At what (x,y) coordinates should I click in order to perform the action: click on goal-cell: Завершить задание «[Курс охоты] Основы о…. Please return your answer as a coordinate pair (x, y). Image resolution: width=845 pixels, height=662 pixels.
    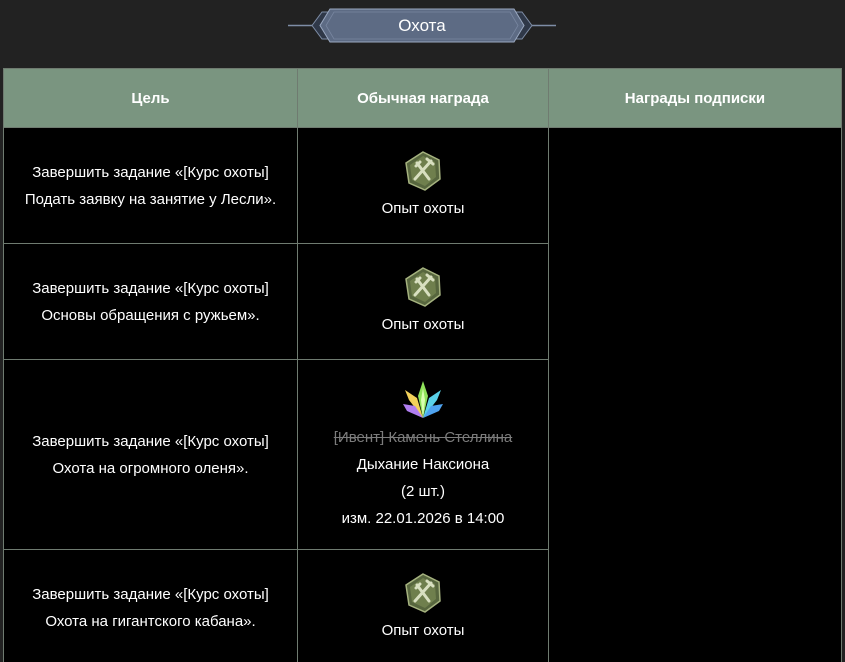
    Looking at the image, I should click on (150, 301).